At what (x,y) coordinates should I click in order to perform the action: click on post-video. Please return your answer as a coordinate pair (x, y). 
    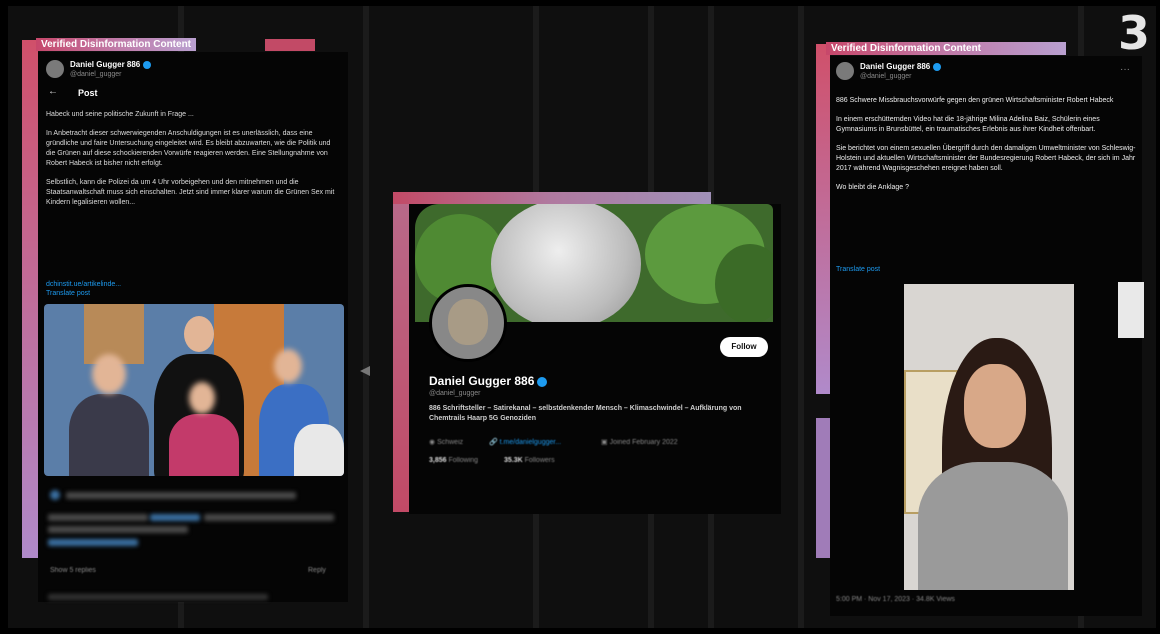
    Looking at the image, I should click on (989, 437).